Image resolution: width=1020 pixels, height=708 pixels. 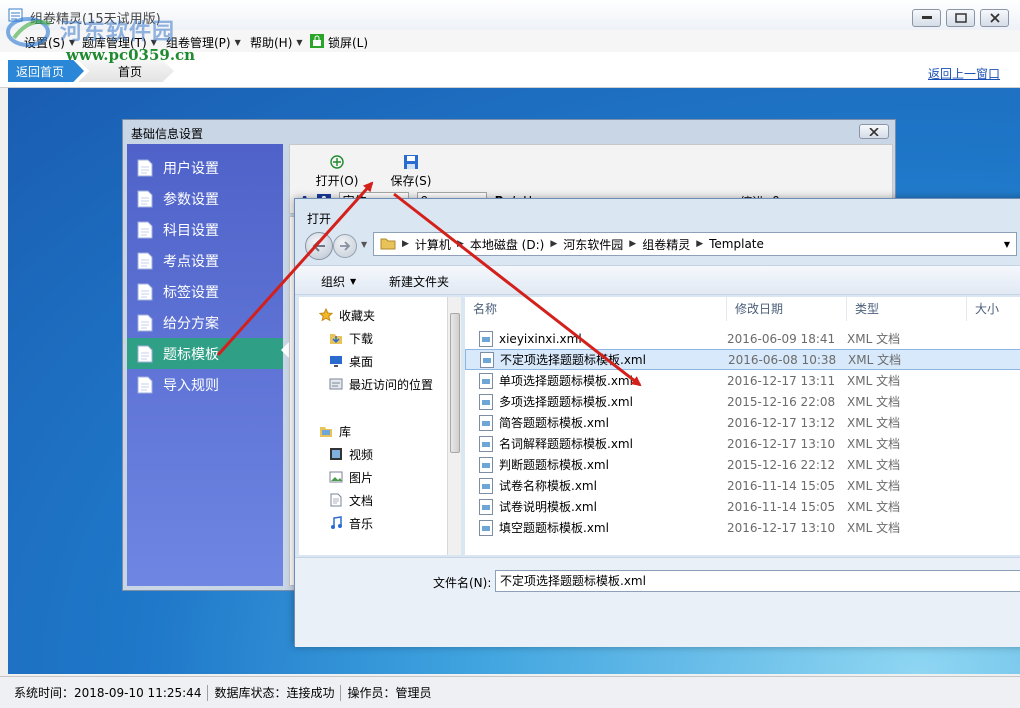 What do you see at coordinates (781, 443) in the screenshot?
I see `file-date: 2016-12-17 13:10` at bounding box center [781, 443].